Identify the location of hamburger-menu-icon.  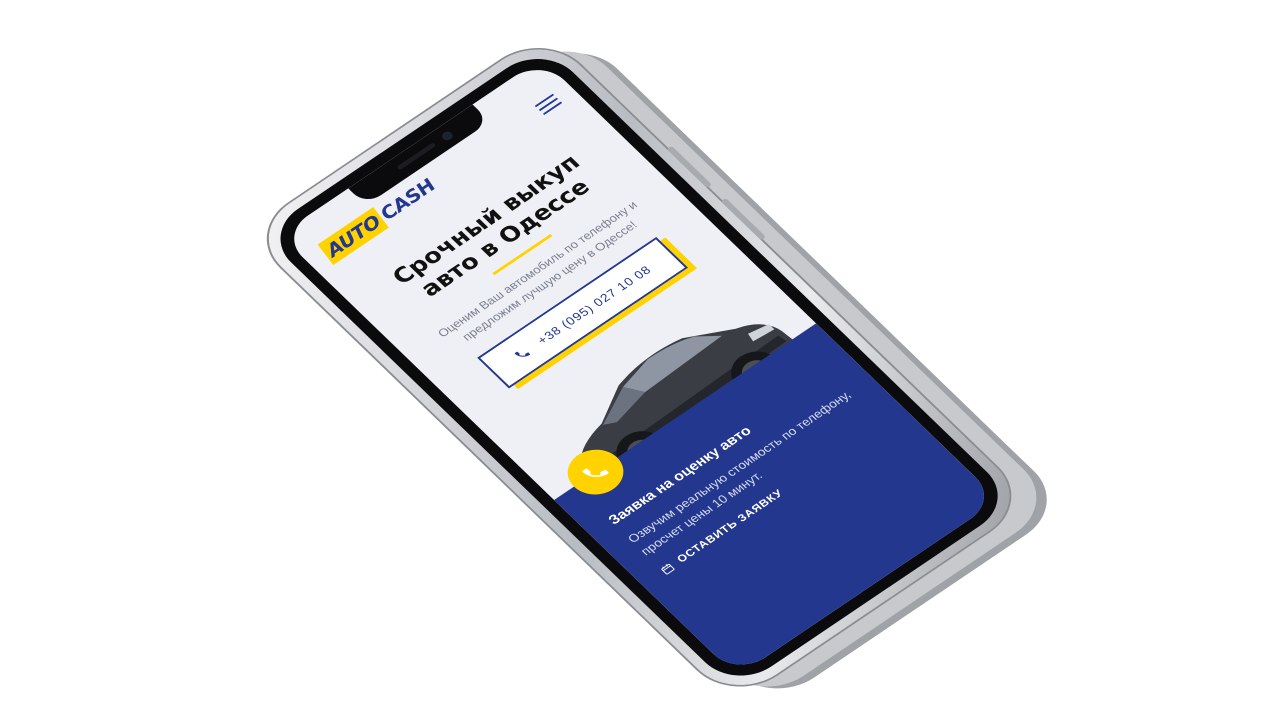
(548, 104).